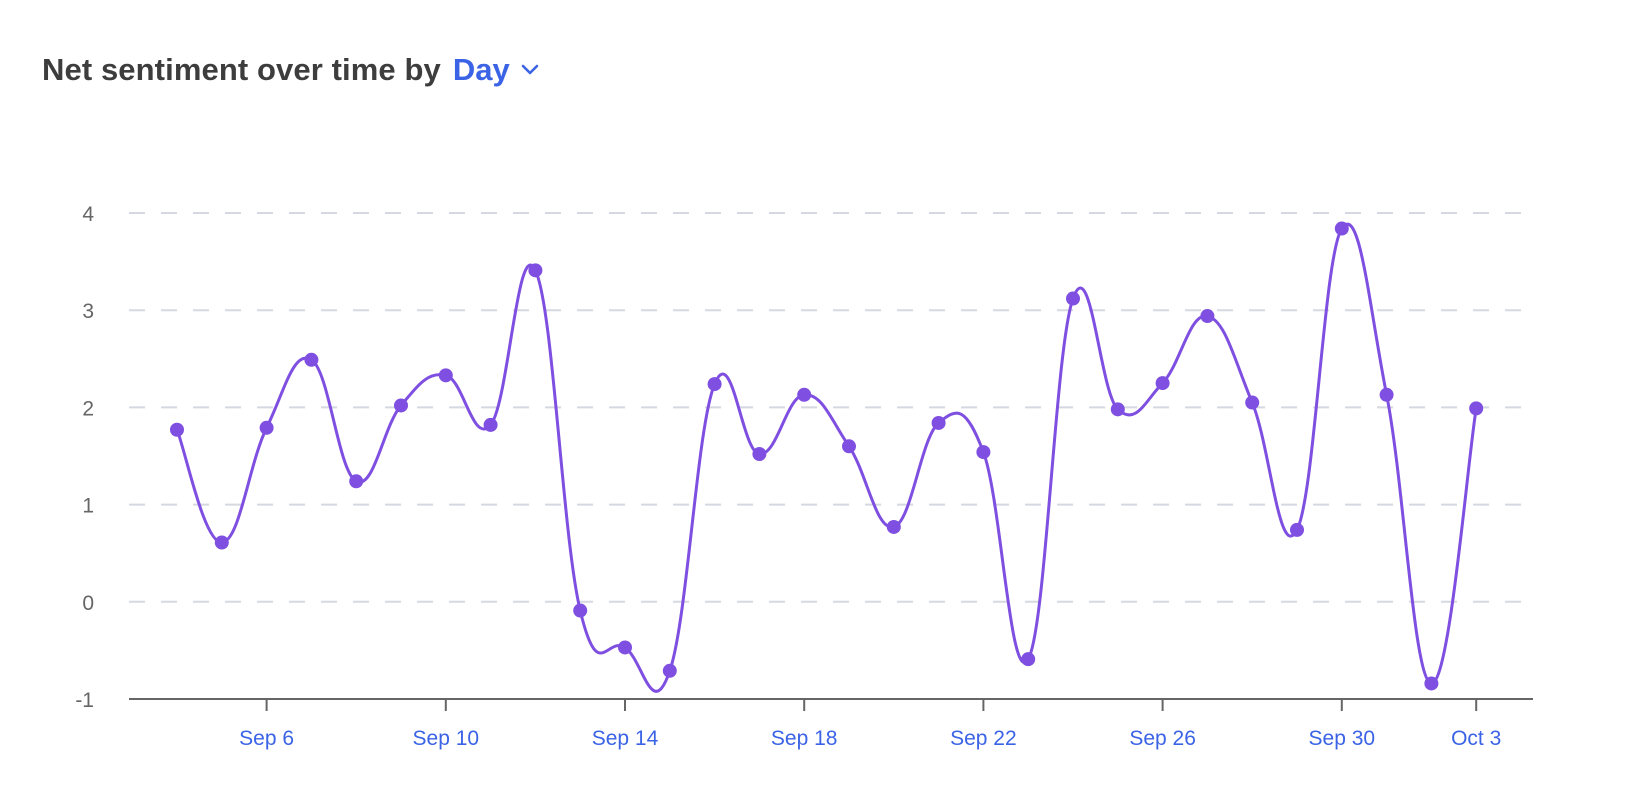  Describe the element at coordinates (84, 700) in the screenshot. I see `y-tick-label: -1` at that location.